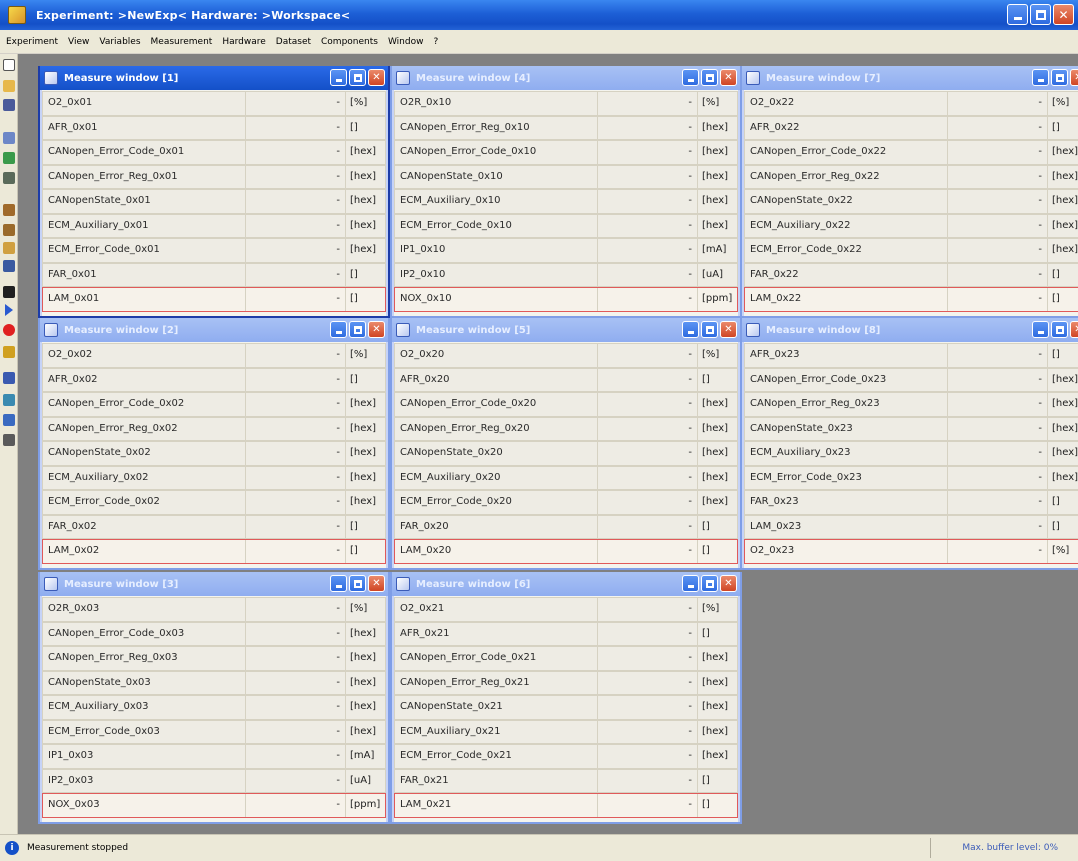 Image resolution: width=1078 pixels, height=861 pixels. I want to click on table-row: IP2_0x10- [uA], so click(566, 274).